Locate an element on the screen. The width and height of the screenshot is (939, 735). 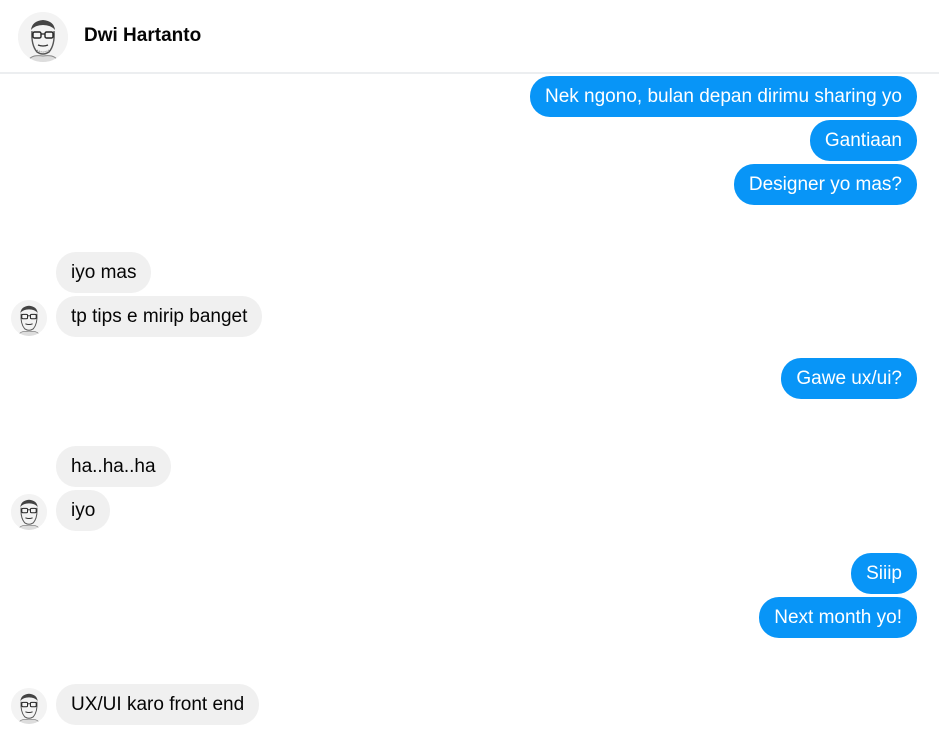
message-outgoing: Nek ngono, bulan depan dirimu sharing yo is located at coordinates (723, 96).